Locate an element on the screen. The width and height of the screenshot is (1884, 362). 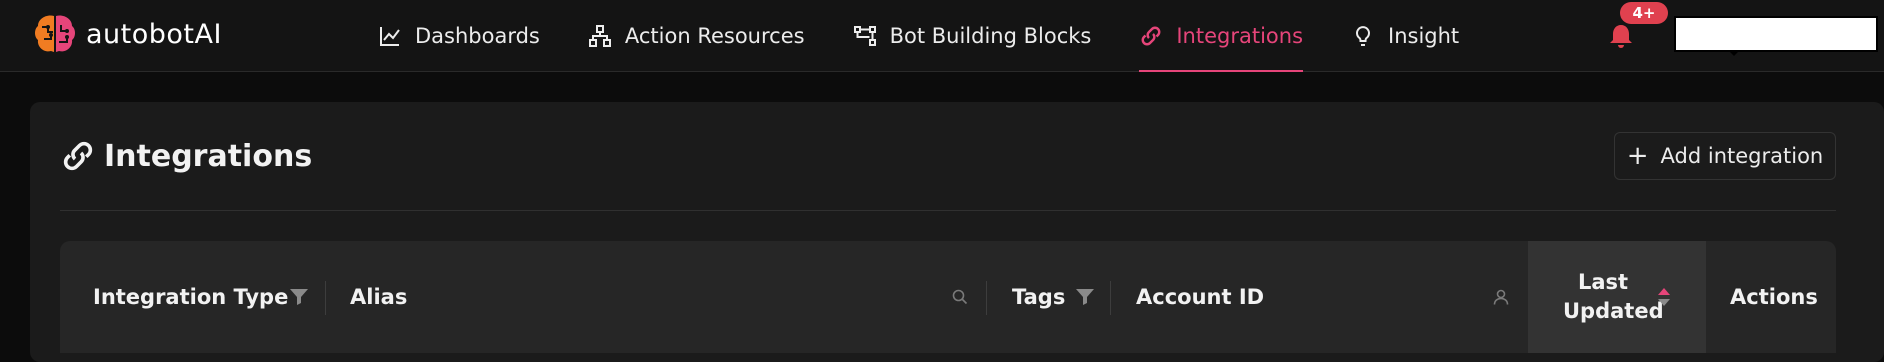
nav-item-label: Integrations is located at coordinates (1240, 36).